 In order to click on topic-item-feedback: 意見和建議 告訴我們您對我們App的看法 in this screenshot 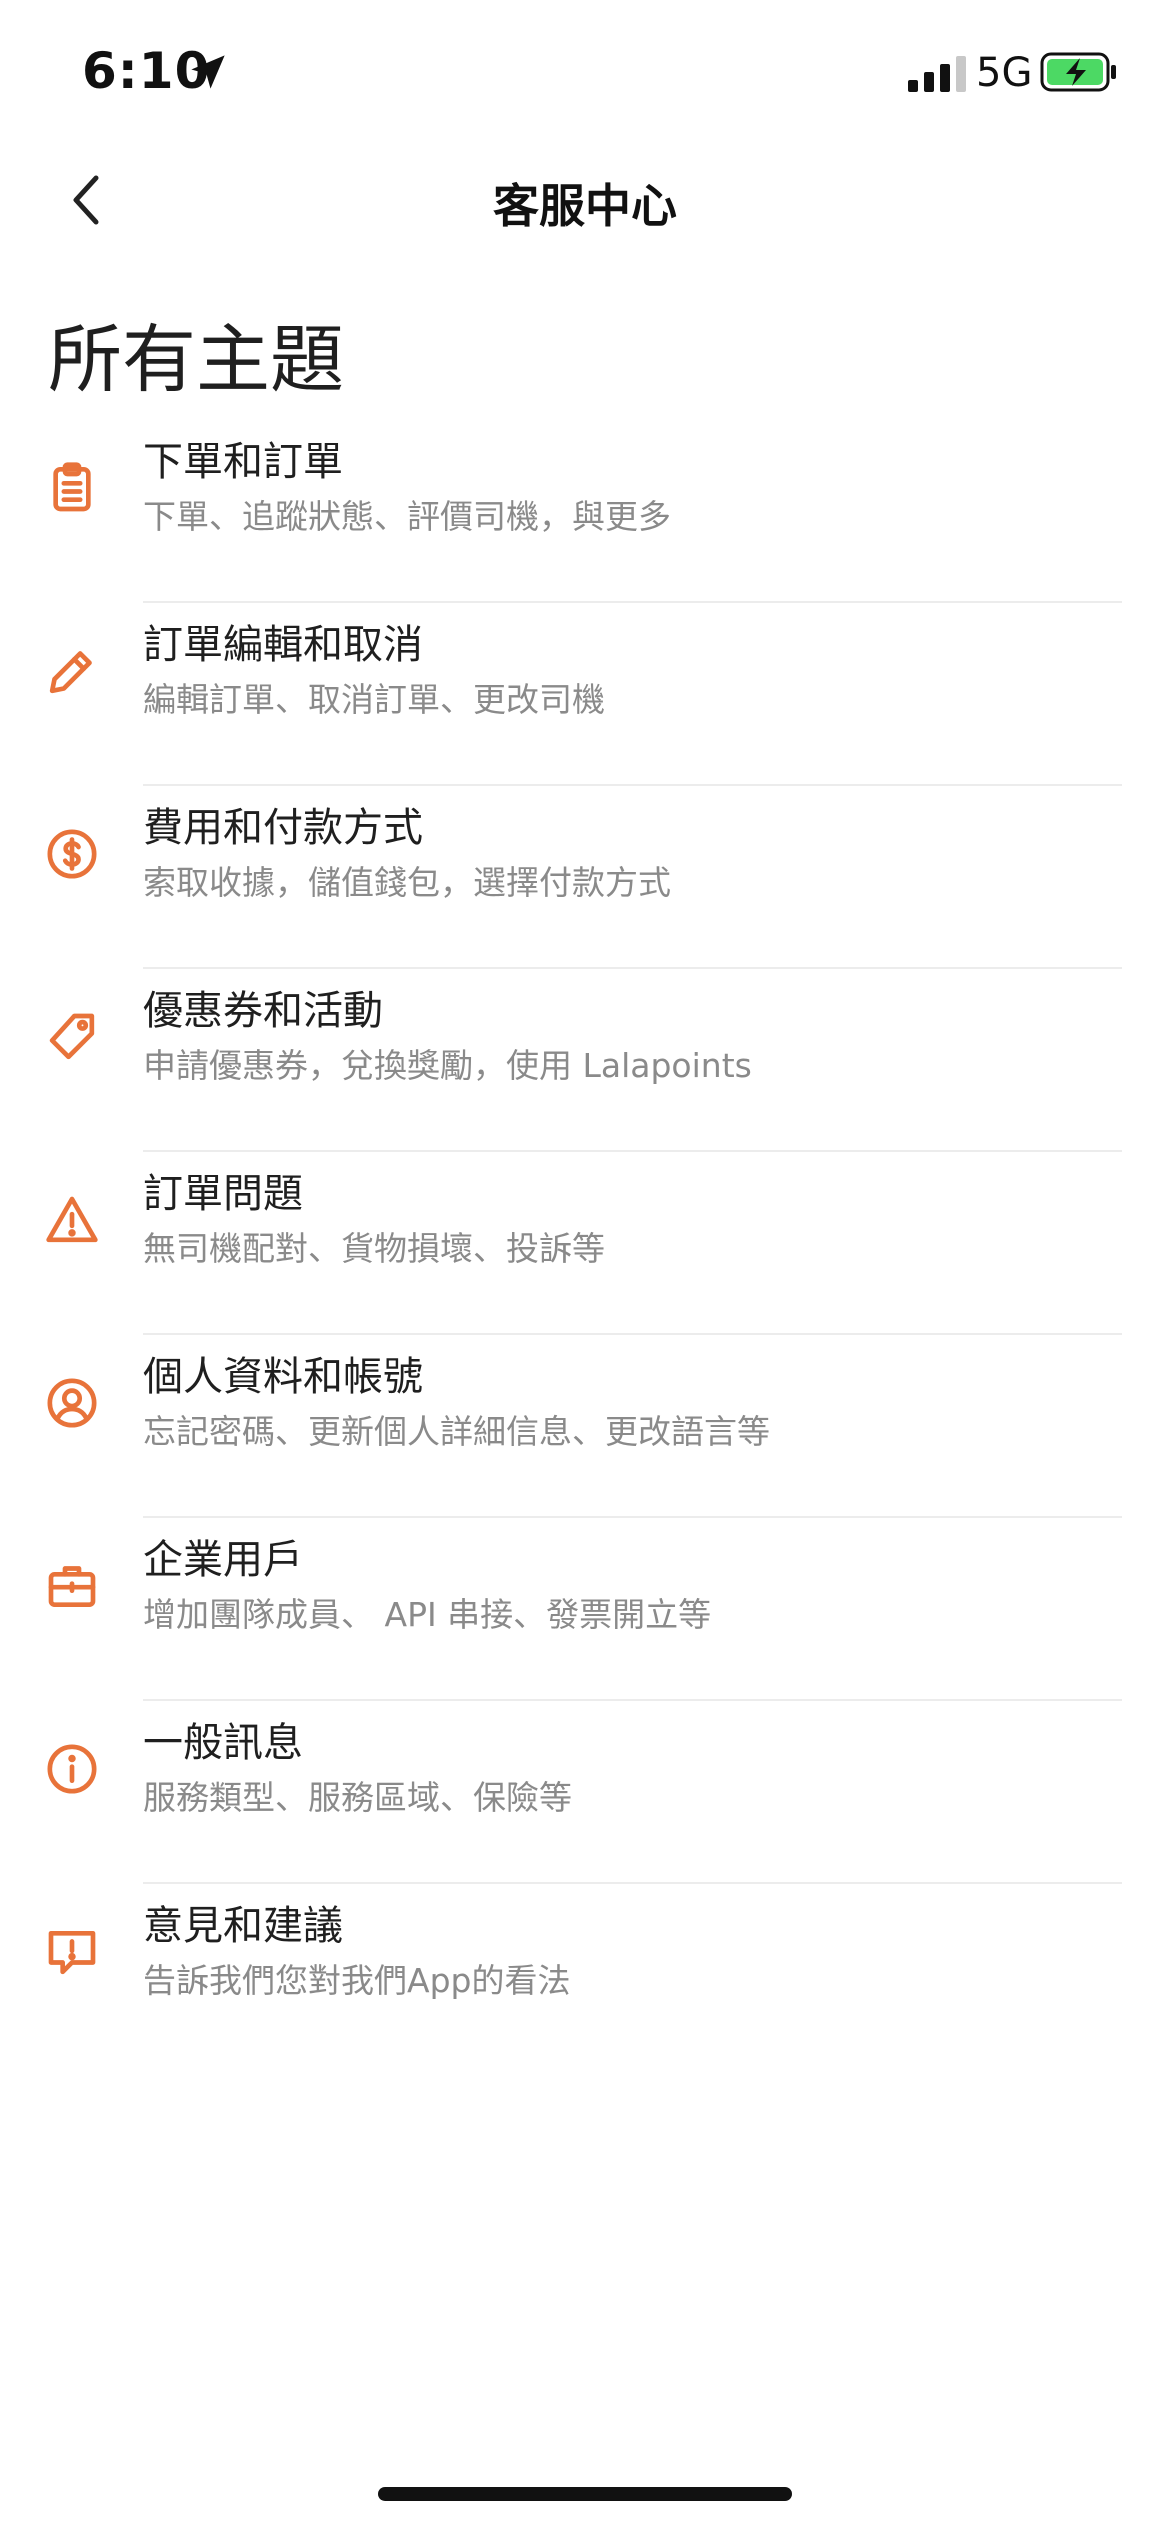, I will do `click(585, 1975)`.